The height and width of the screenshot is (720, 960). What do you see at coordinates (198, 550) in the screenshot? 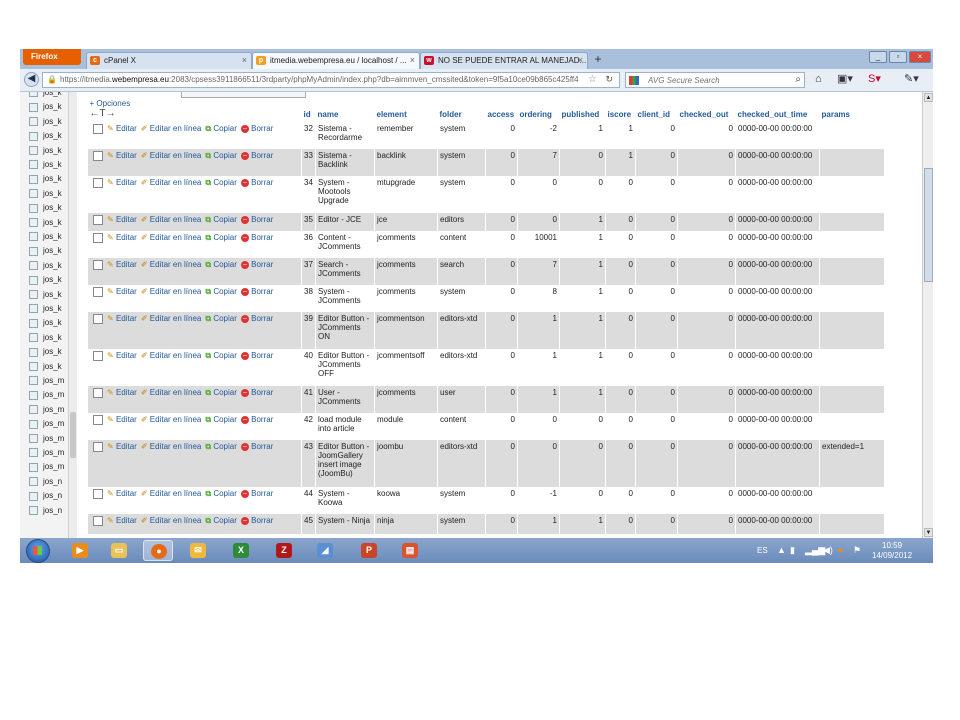
I see `outlook-icon: ✉` at bounding box center [198, 550].